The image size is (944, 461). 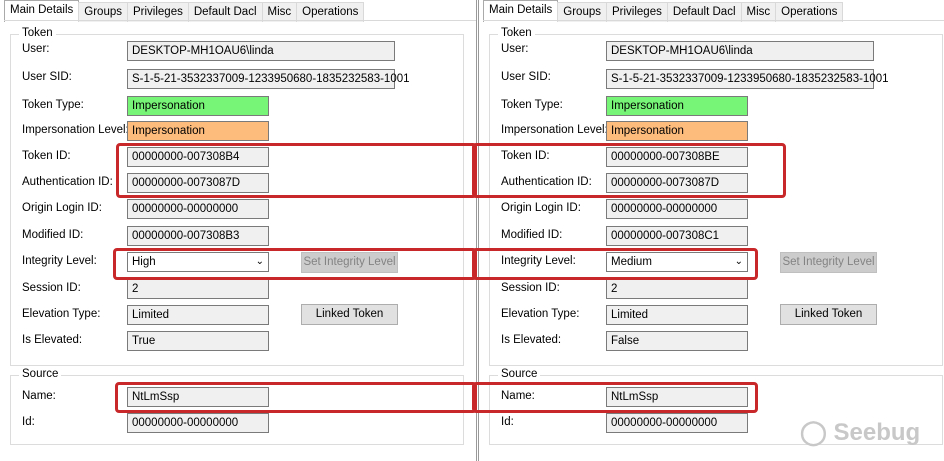 What do you see at coordinates (813, 432) in the screenshot?
I see `seebug-logo-icon: ◯` at bounding box center [813, 432].